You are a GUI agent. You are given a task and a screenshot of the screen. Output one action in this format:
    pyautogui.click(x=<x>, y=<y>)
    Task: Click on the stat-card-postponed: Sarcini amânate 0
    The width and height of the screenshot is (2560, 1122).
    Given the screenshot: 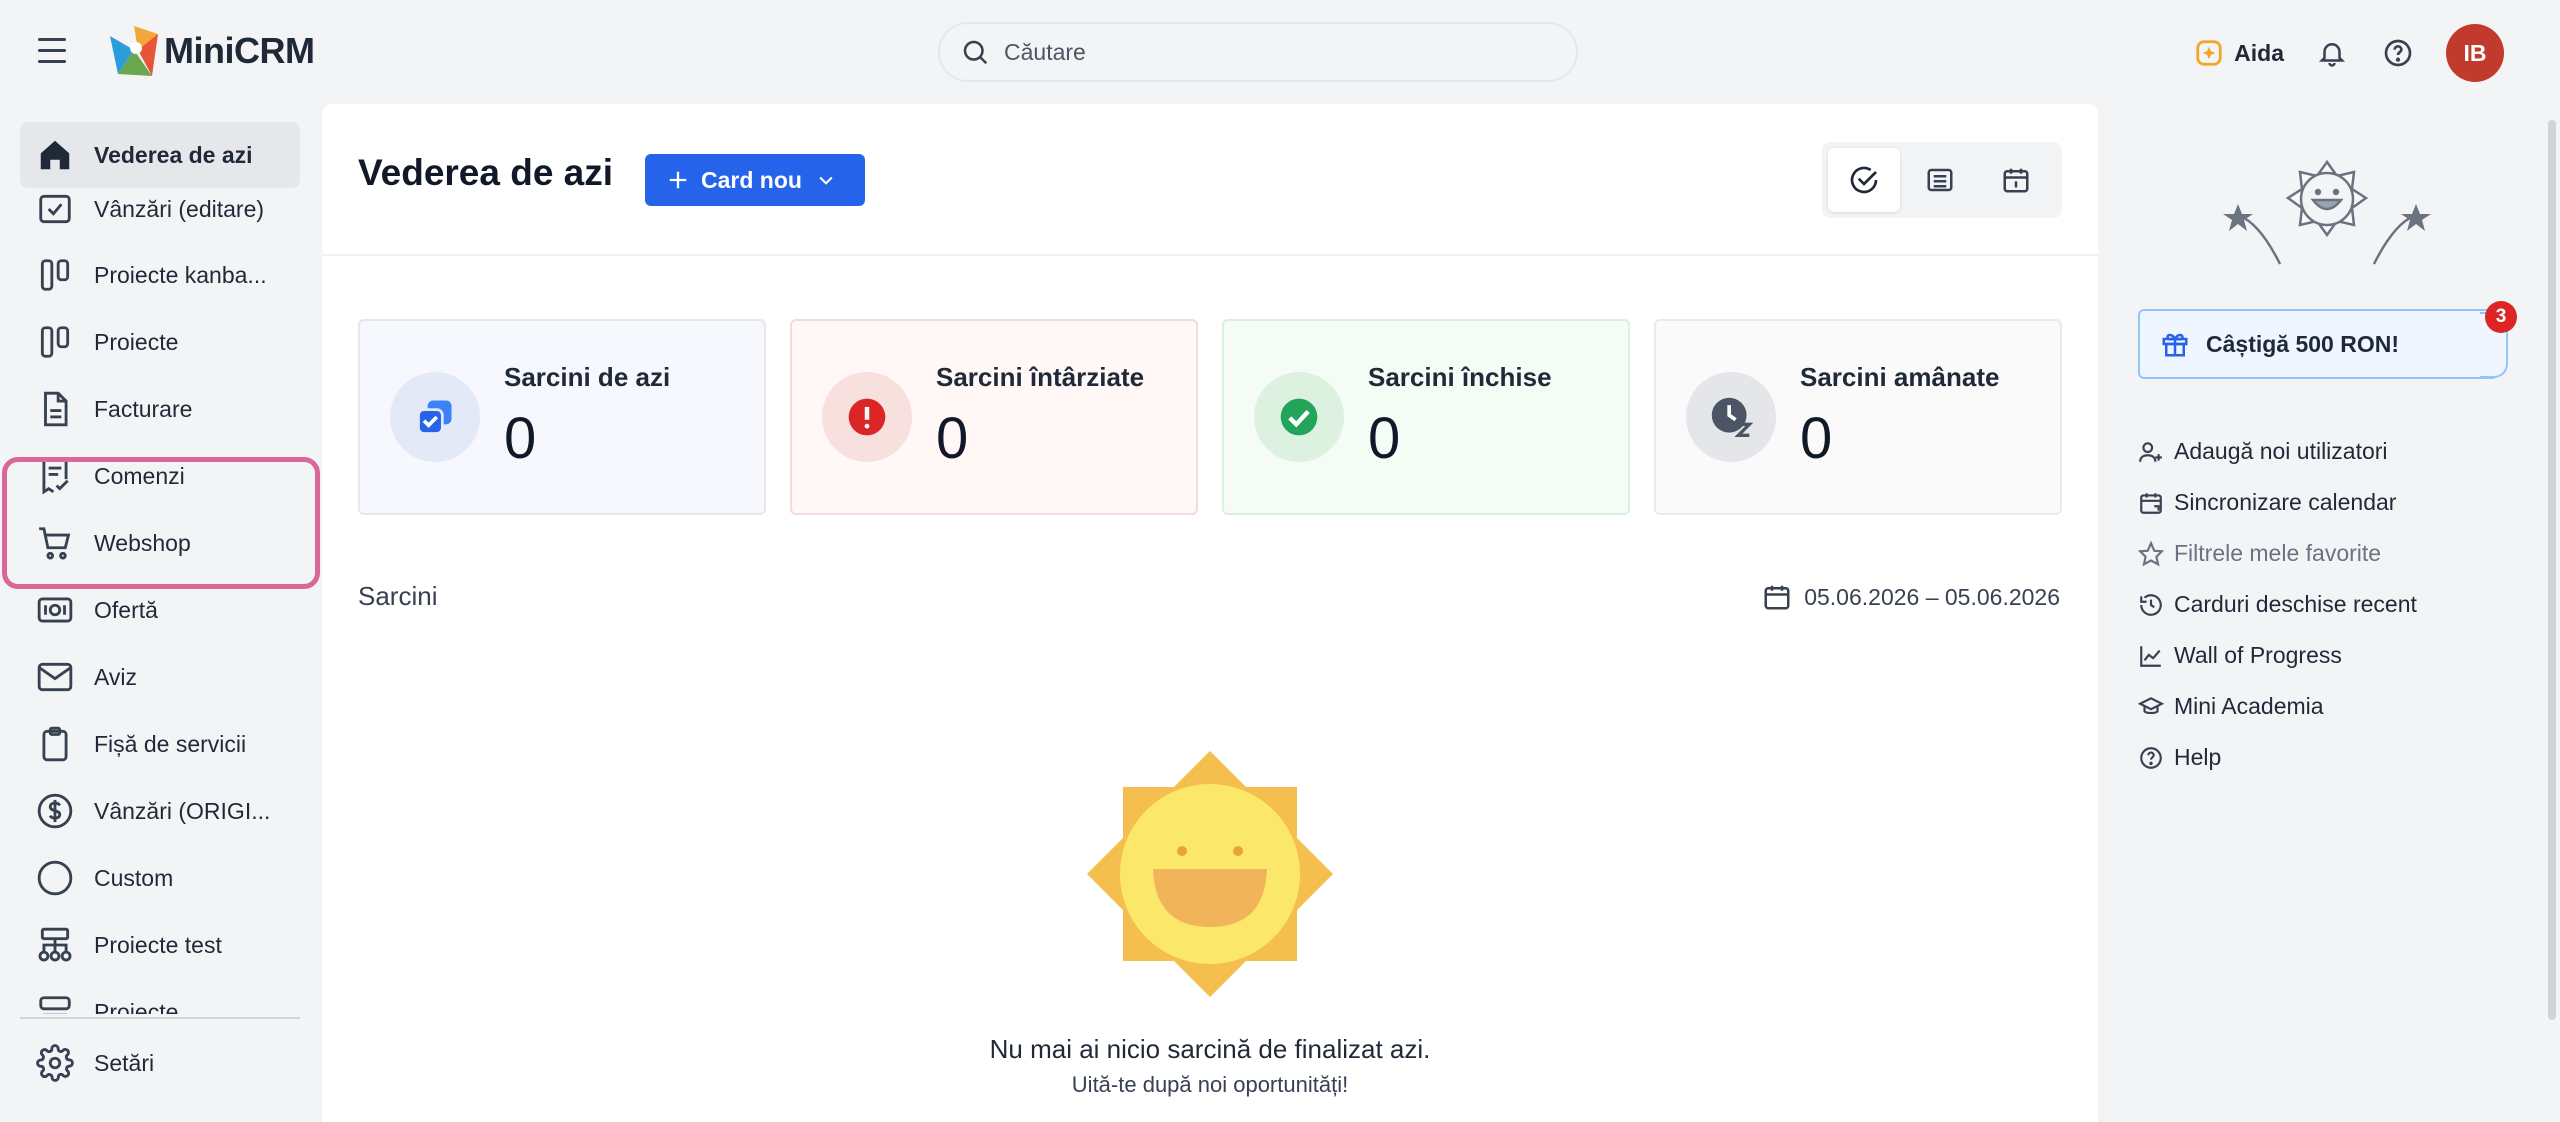 What is the action you would take?
    pyautogui.click(x=1858, y=417)
    